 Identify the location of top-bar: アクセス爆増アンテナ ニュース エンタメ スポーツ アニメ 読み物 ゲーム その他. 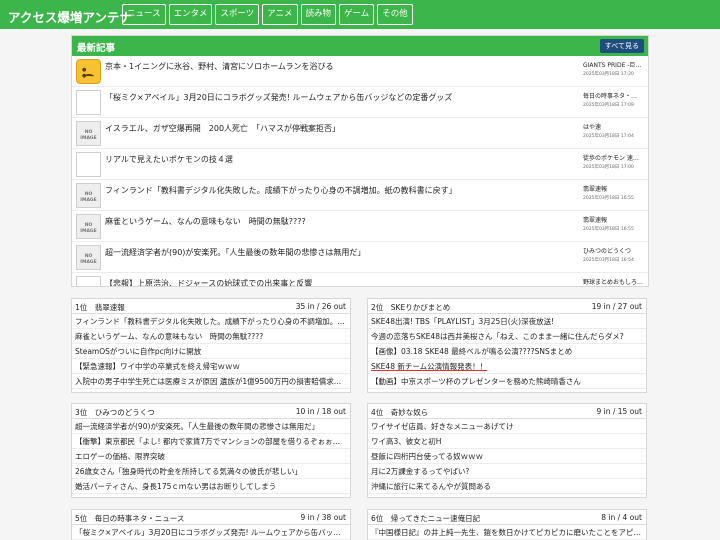
(360, 14).